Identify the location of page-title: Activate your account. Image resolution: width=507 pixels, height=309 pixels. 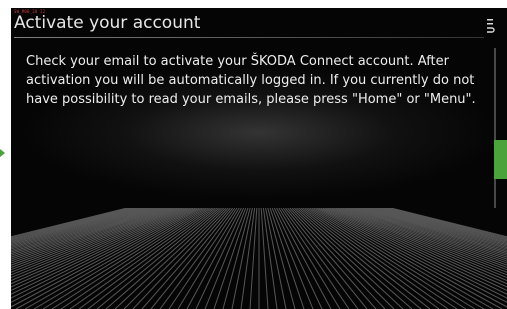
(107, 23).